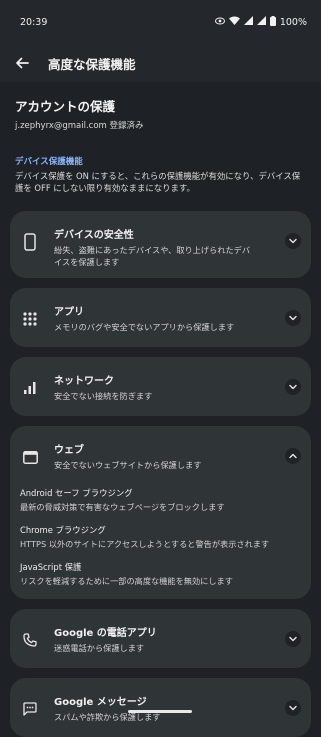  What do you see at coordinates (99, 648) in the screenshot?
I see `card-description: 迷惑電話から保護します` at bounding box center [99, 648].